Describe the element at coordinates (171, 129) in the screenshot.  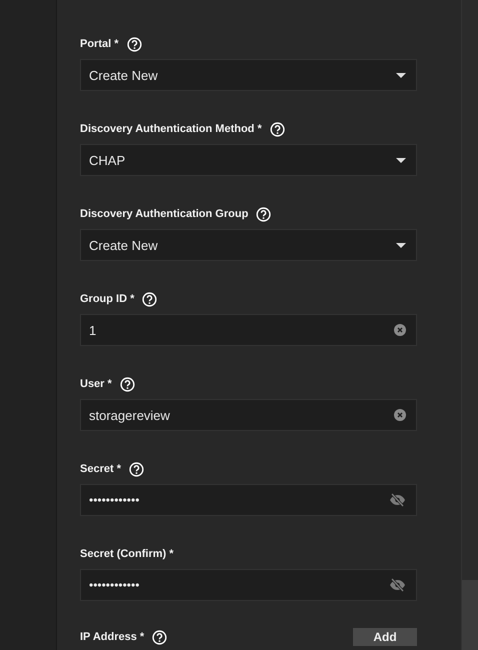
I see `field-label: Discovery Authentication Method *` at that location.